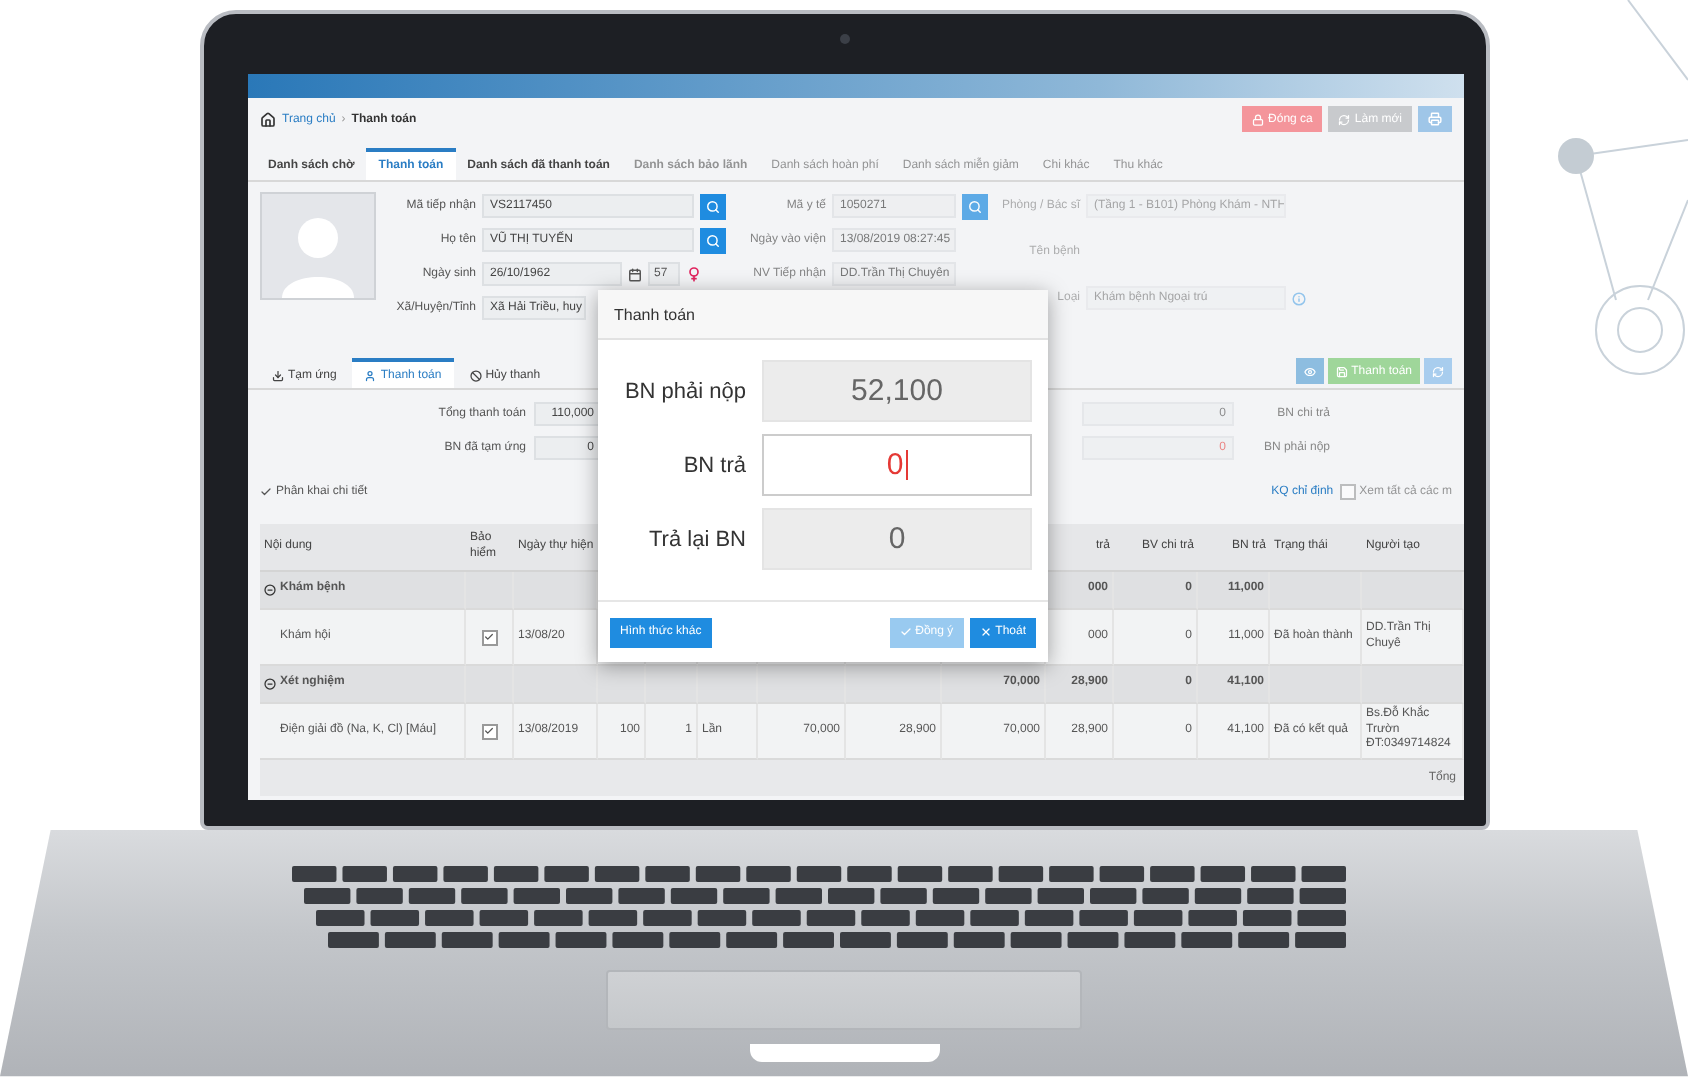 The image size is (1688, 1092). What do you see at coordinates (278, 375) in the screenshot?
I see `download-icon` at bounding box center [278, 375].